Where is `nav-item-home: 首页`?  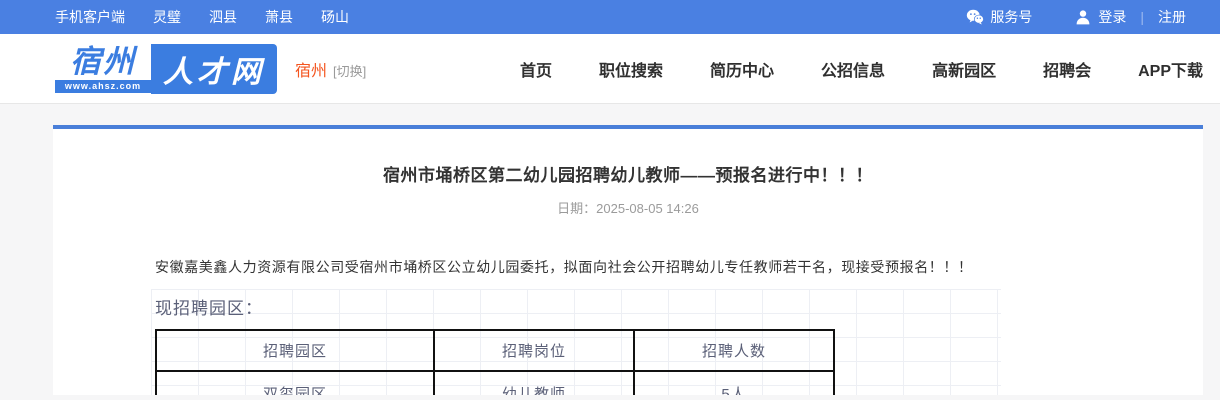
nav-item-home: 首页 is located at coordinates (536, 69).